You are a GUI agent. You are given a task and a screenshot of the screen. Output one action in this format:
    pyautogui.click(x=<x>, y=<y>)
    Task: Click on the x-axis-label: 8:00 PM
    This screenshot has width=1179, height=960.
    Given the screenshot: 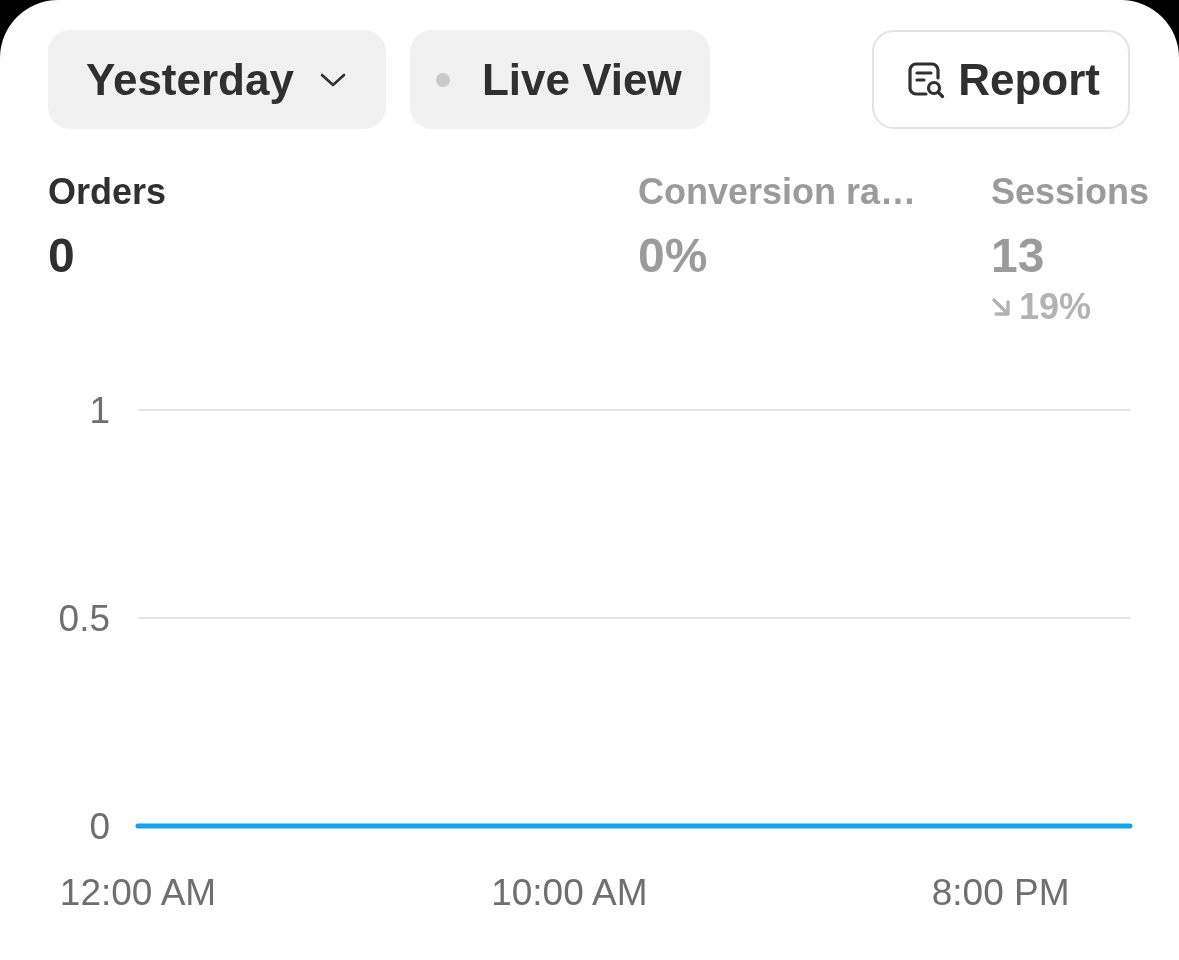 What is the action you would take?
    pyautogui.click(x=1000, y=892)
    